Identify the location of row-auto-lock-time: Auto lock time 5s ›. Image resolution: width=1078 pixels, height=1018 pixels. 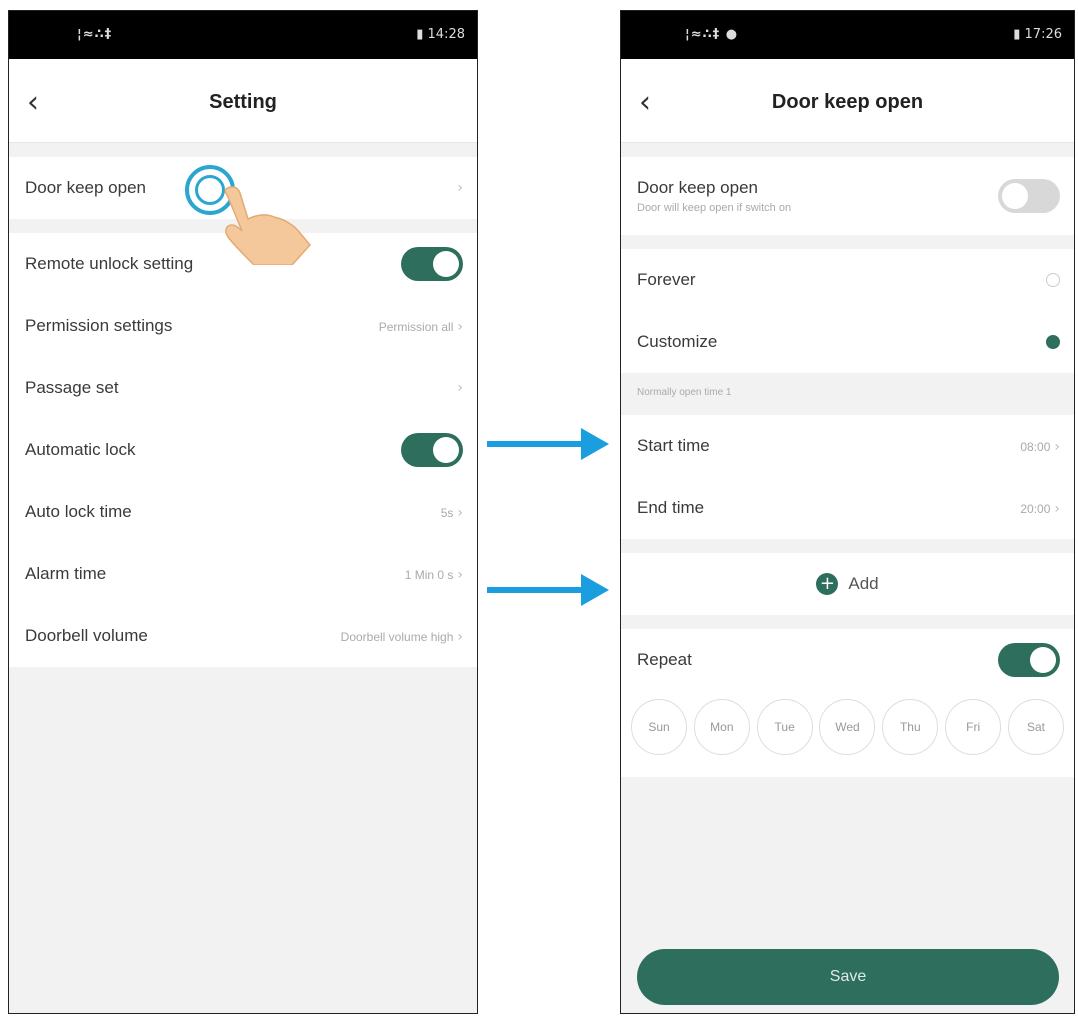
(243, 512).